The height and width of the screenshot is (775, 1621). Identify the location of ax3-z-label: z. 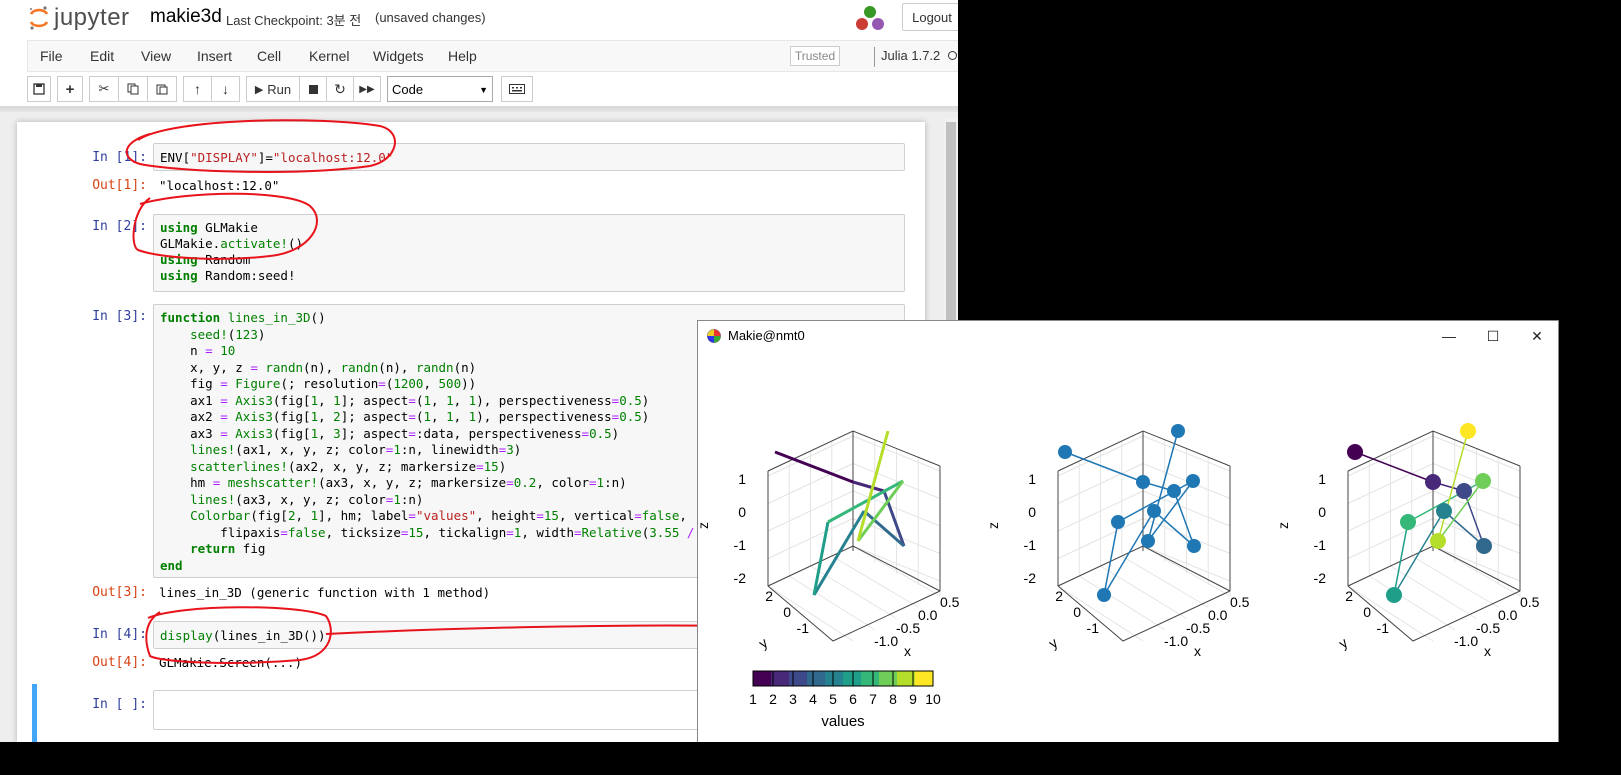
(1283, 525).